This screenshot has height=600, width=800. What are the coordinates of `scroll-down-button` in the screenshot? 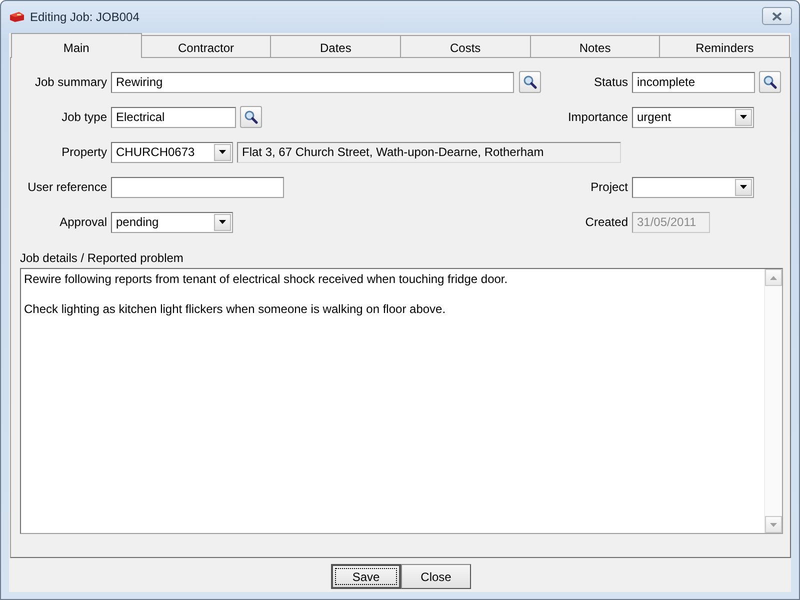 It's located at (773, 524).